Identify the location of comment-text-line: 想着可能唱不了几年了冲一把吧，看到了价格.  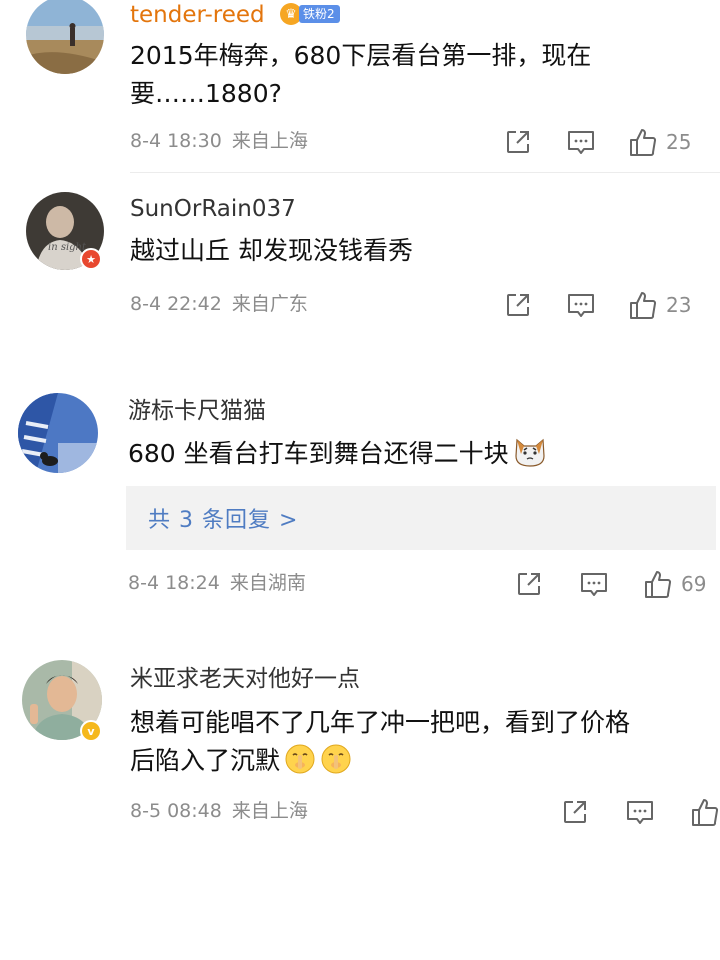
(380, 722).